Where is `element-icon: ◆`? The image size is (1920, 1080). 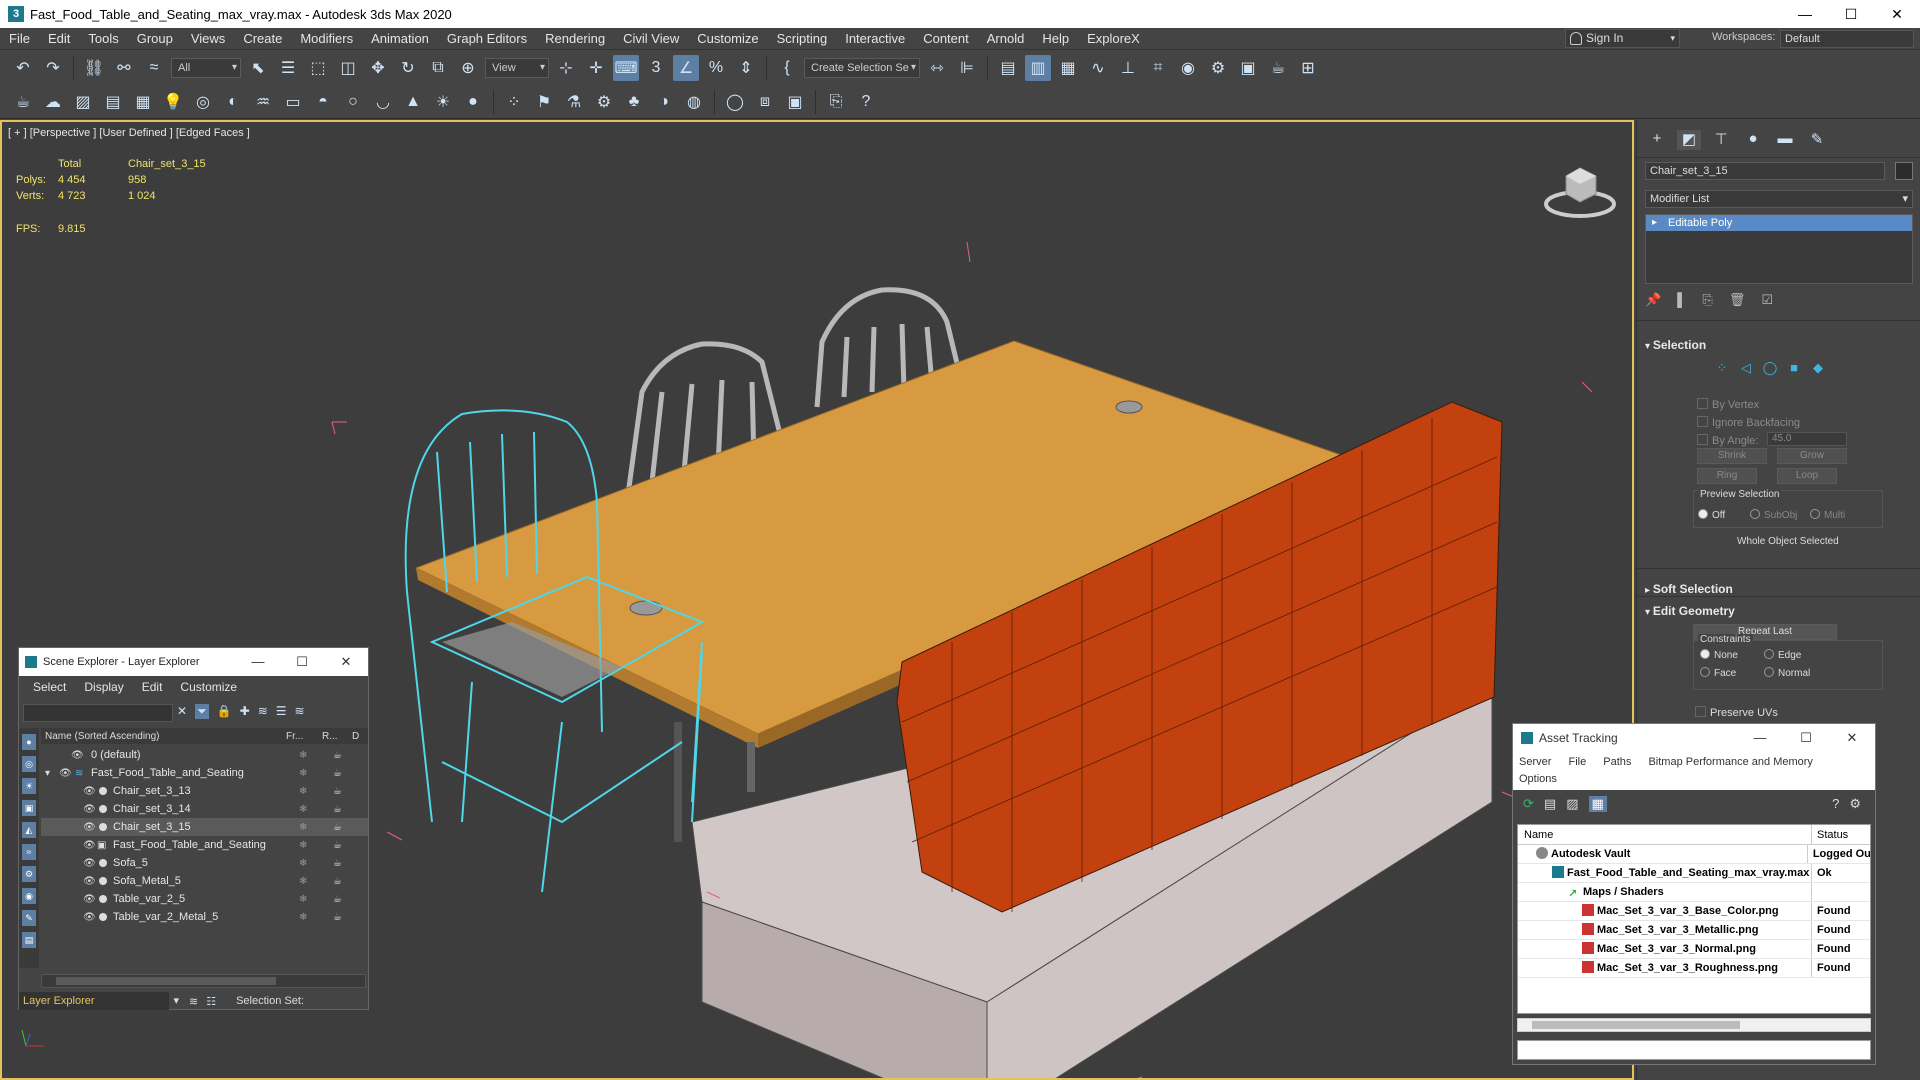 element-icon: ◆ is located at coordinates (1818, 368).